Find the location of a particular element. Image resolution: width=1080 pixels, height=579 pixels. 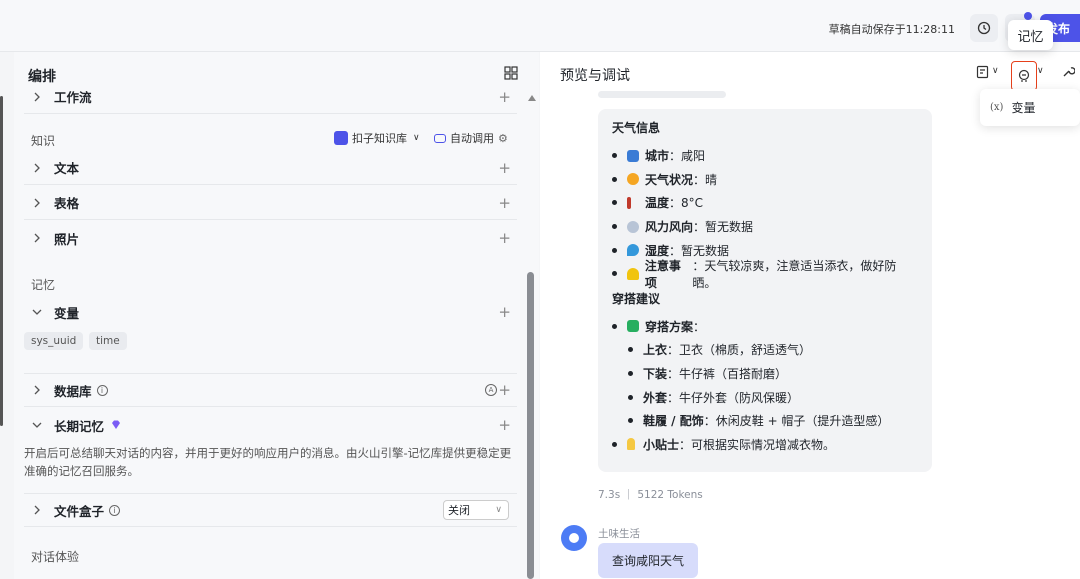

auto-a-icon: A is located at coordinates (491, 390).